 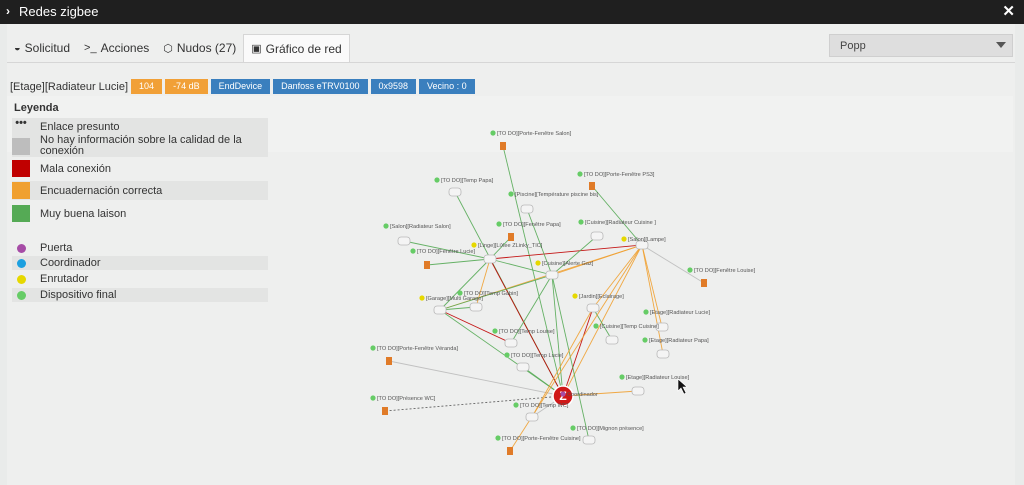 I want to click on node-label: [TO DO][Porte-Fenêtre PS3], so click(x=619, y=175).